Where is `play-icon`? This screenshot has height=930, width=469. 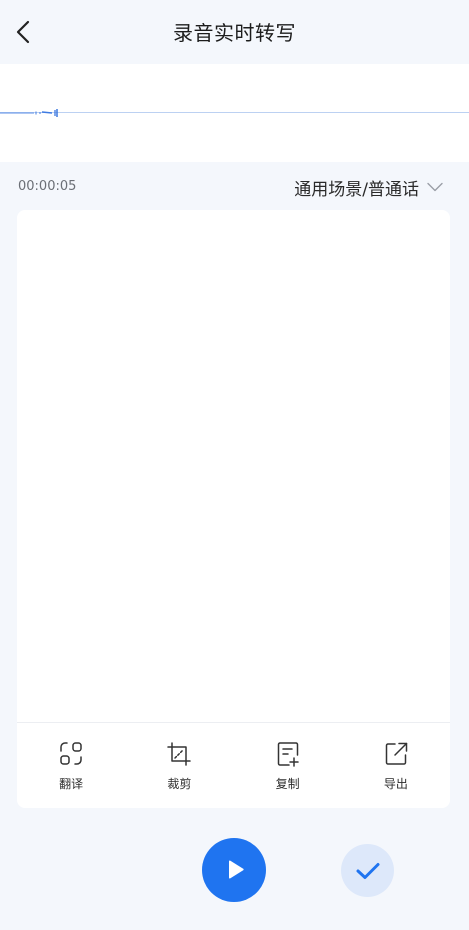
play-icon is located at coordinates (236, 869).